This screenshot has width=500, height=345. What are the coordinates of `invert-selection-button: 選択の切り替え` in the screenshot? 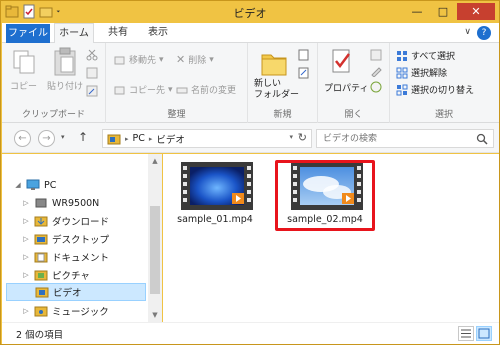 It's located at (435, 89).